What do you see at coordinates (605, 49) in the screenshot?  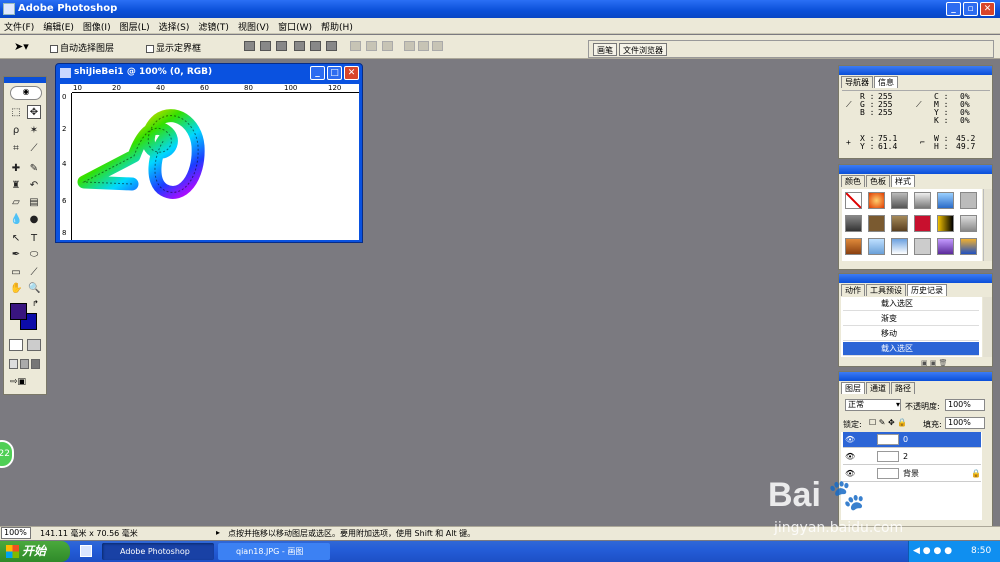 I see `well-tab-brushes: 画笔` at bounding box center [605, 49].